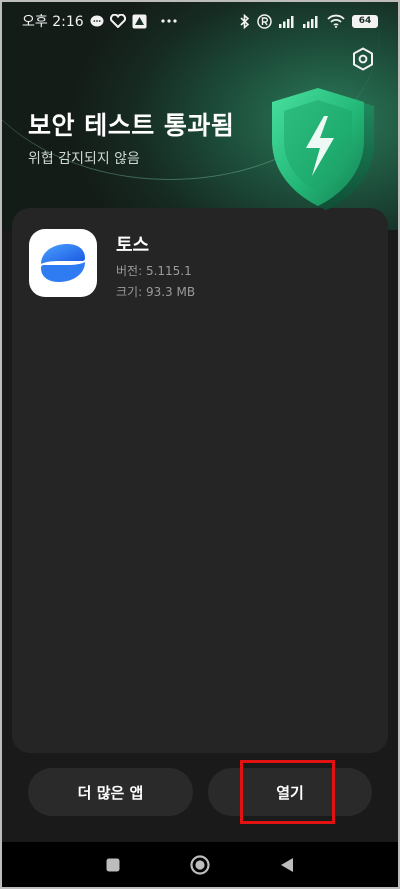 The image size is (400, 889). What do you see at coordinates (139, 21) in the screenshot?
I see `app-badge-icon` at bounding box center [139, 21].